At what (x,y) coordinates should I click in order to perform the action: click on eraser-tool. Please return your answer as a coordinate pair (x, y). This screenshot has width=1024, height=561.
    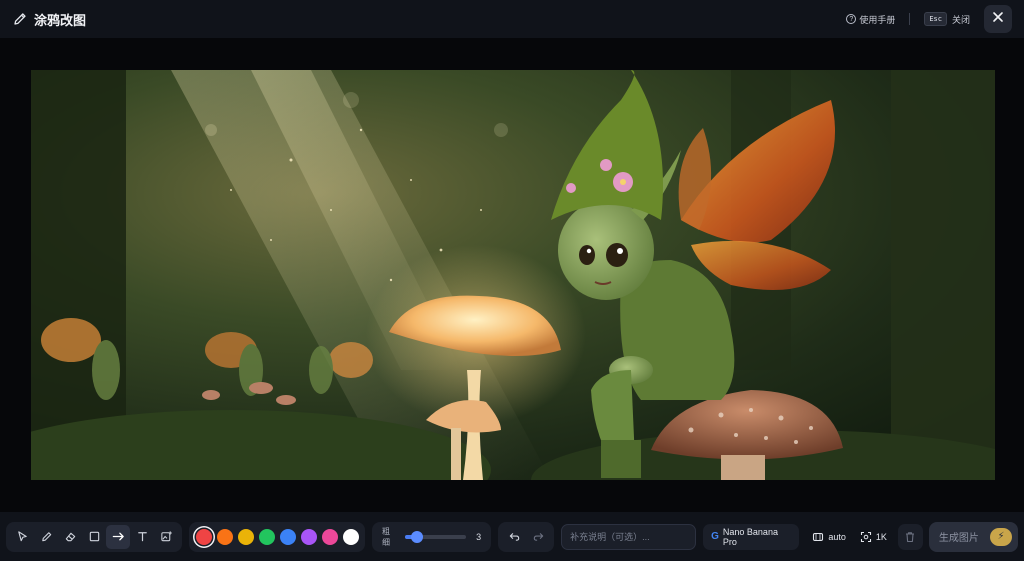
    Looking at the image, I should click on (70, 537).